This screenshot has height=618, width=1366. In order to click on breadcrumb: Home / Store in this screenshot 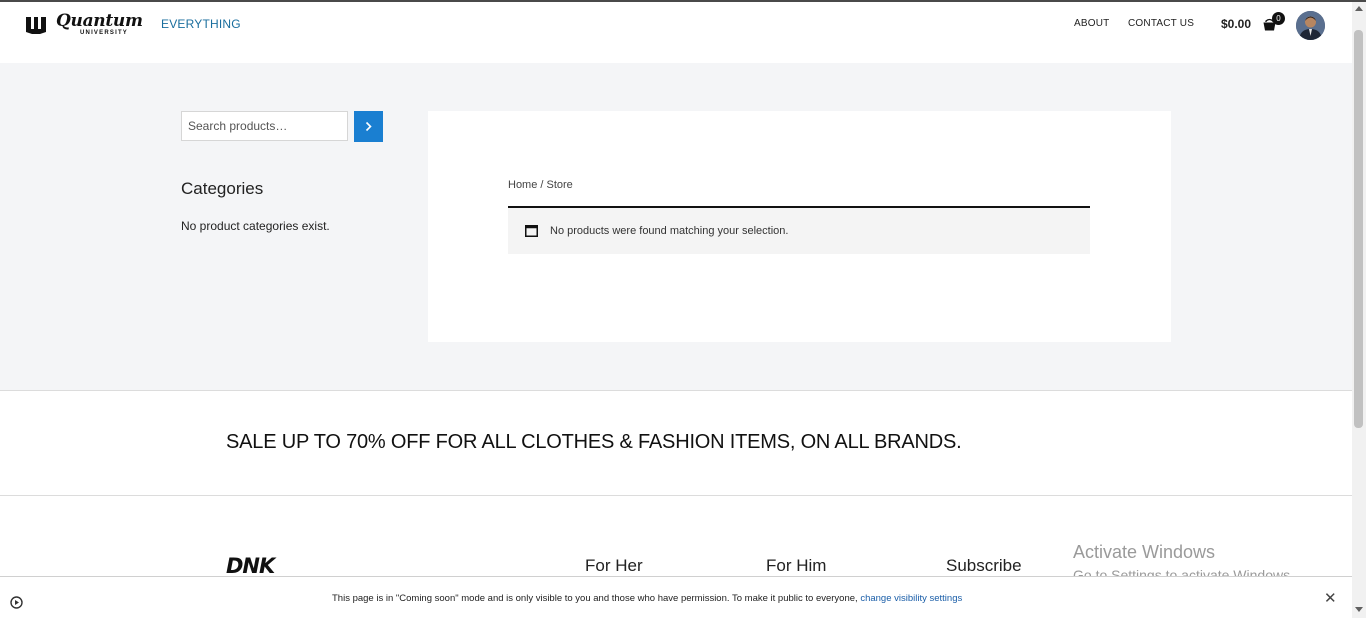, I will do `click(540, 185)`.